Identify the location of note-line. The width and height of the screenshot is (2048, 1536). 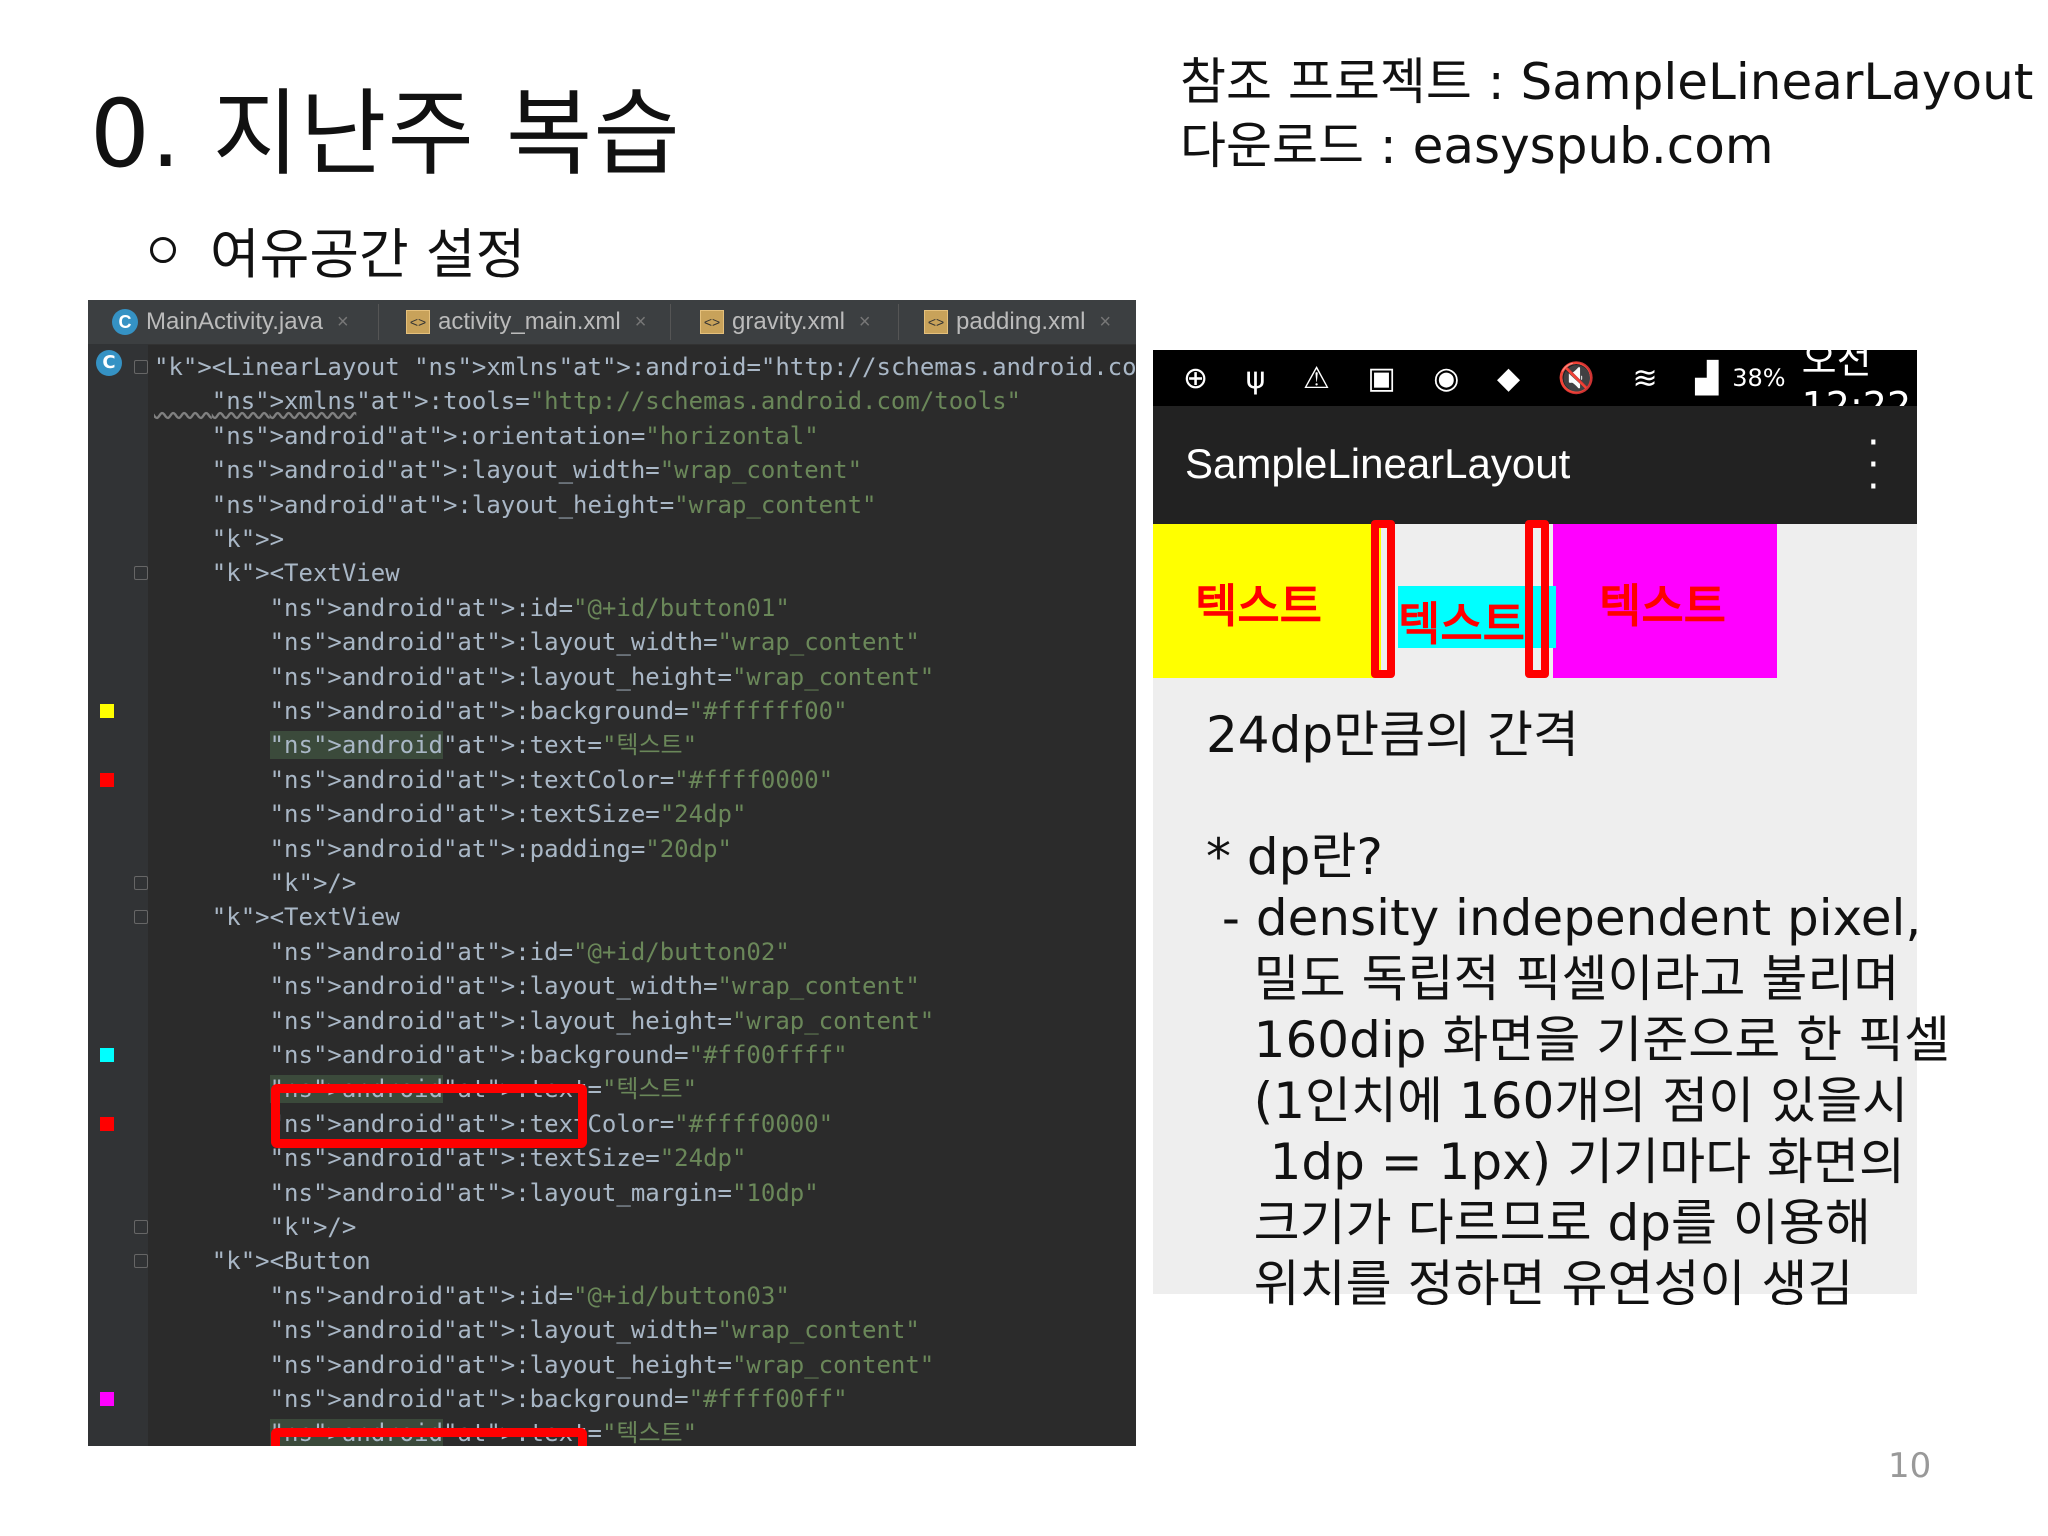
(1578, 796).